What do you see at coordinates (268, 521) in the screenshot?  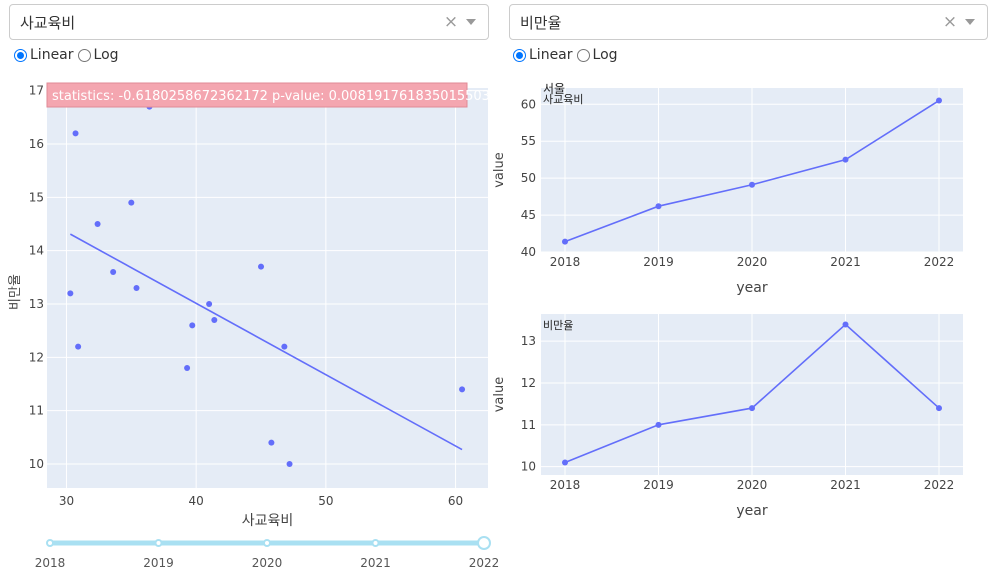 I see `x-axis-title: 사교육비` at bounding box center [268, 521].